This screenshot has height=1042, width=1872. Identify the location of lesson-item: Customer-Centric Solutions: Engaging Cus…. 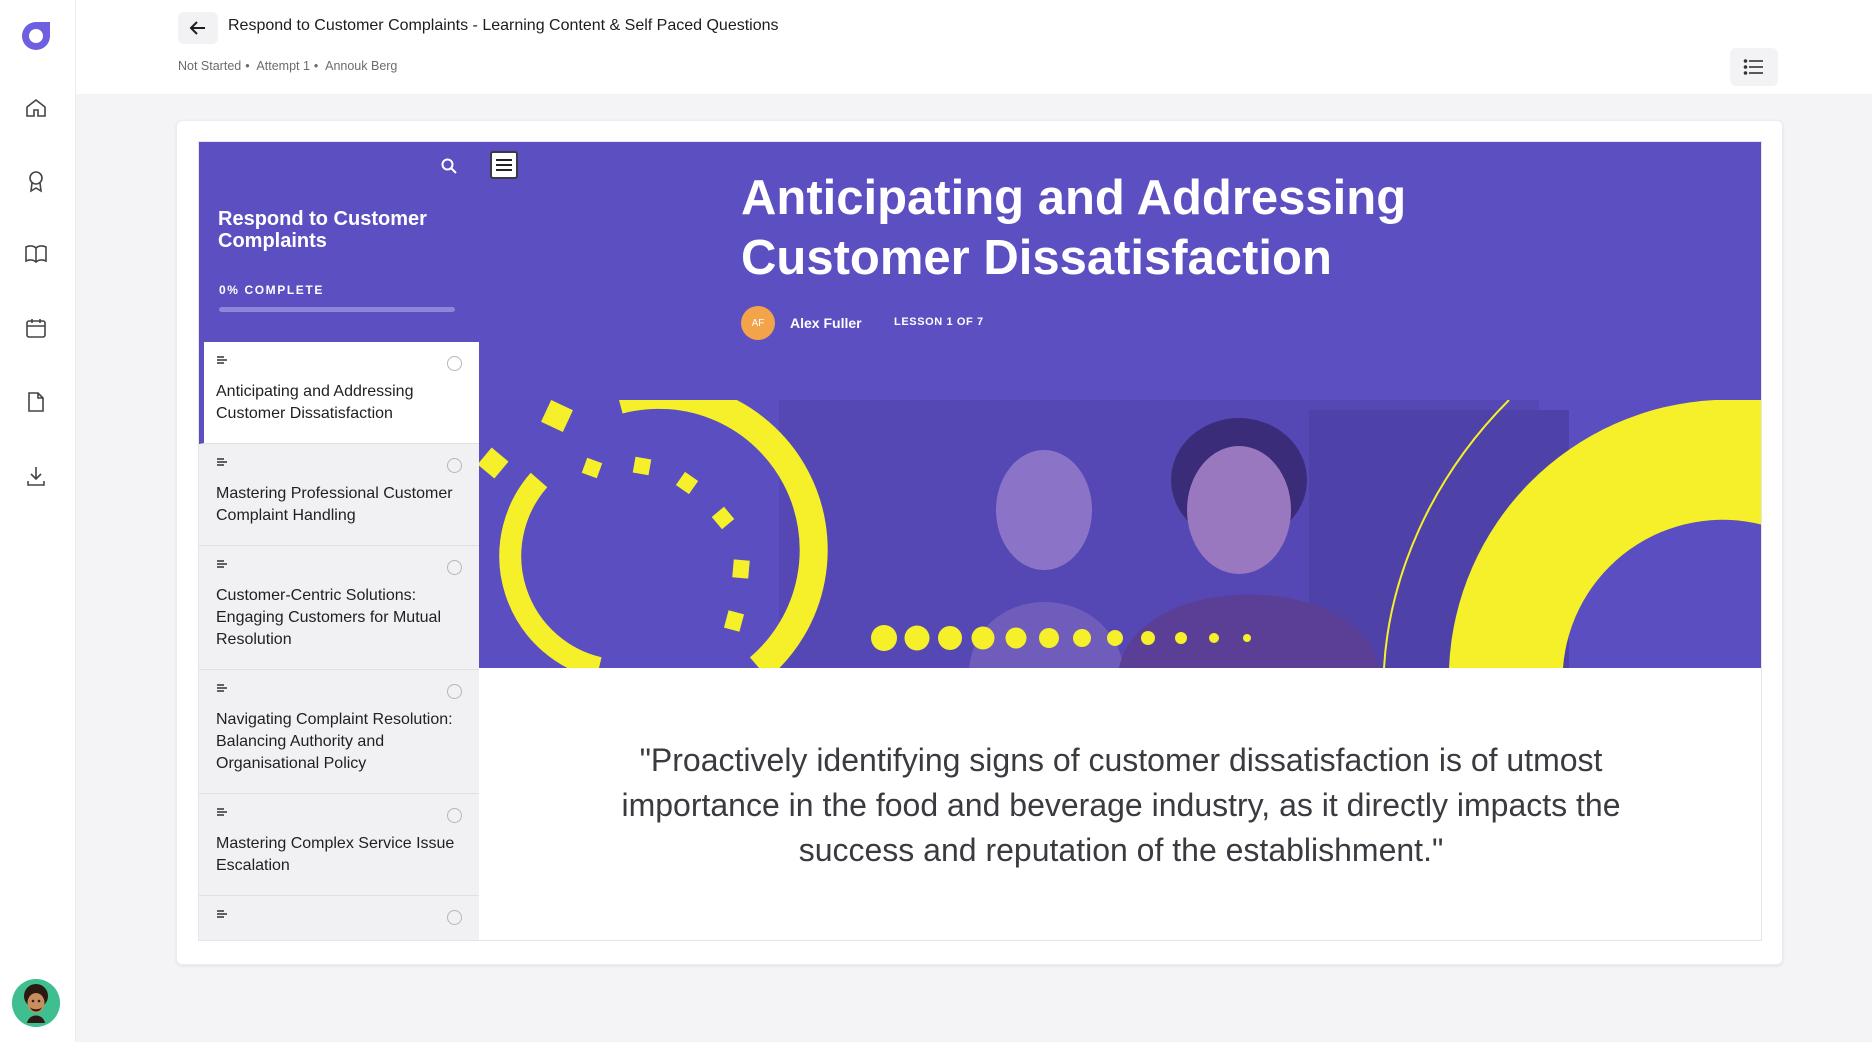
(339, 608).